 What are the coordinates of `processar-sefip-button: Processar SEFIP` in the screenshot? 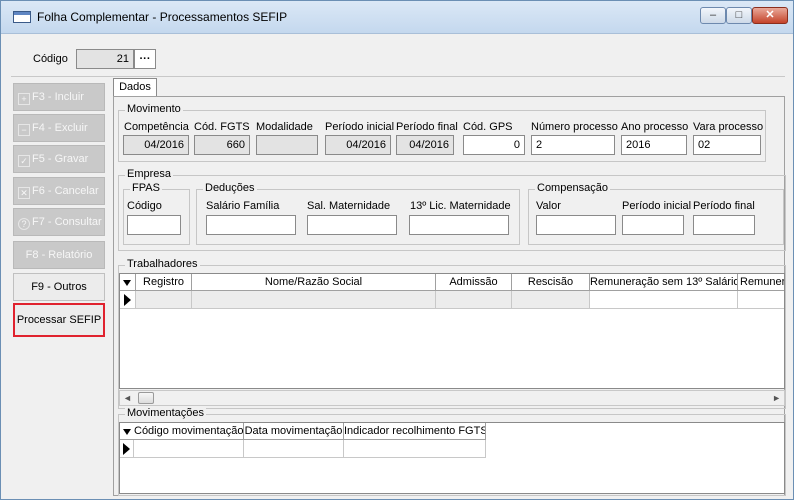 It's located at (59, 320).